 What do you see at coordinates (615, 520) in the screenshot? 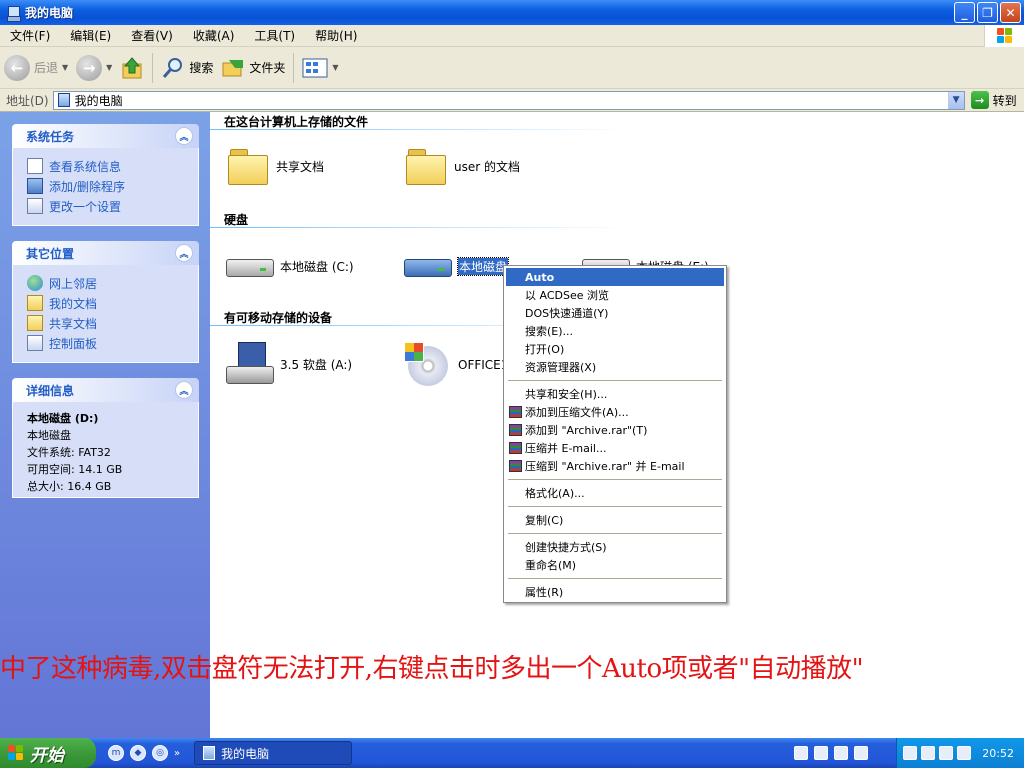
I see `menu-item-copy: 复制(C)` at bounding box center [615, 520].